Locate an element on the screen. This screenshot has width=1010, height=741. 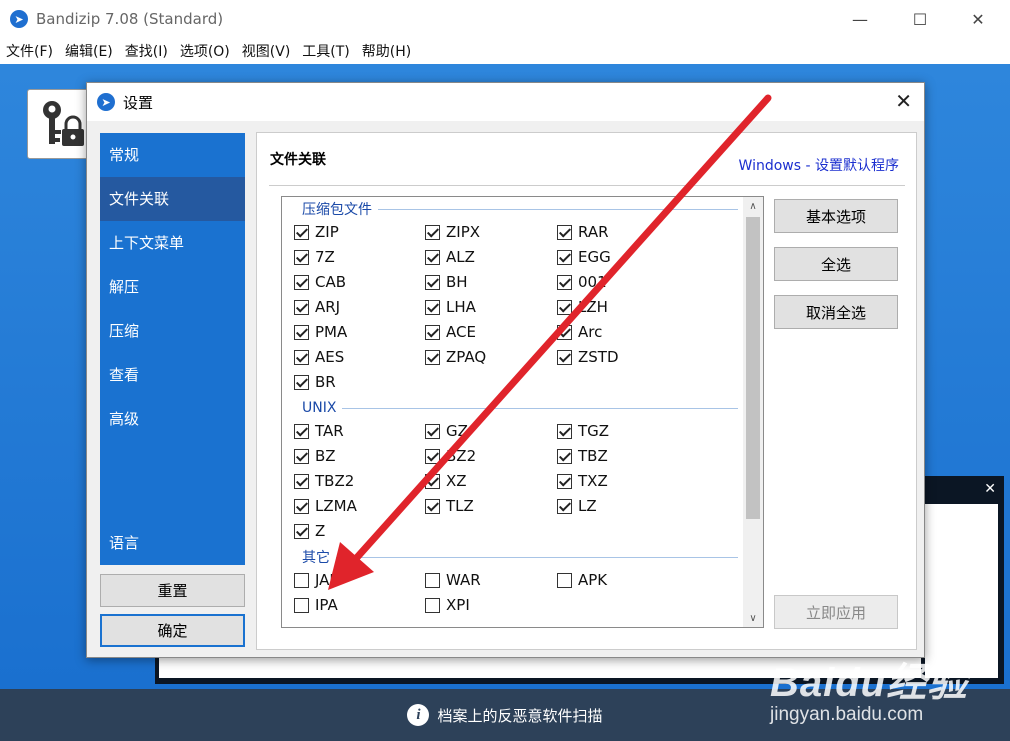
apply-now-button: 立即应用 is located at coordinates (836, 612).